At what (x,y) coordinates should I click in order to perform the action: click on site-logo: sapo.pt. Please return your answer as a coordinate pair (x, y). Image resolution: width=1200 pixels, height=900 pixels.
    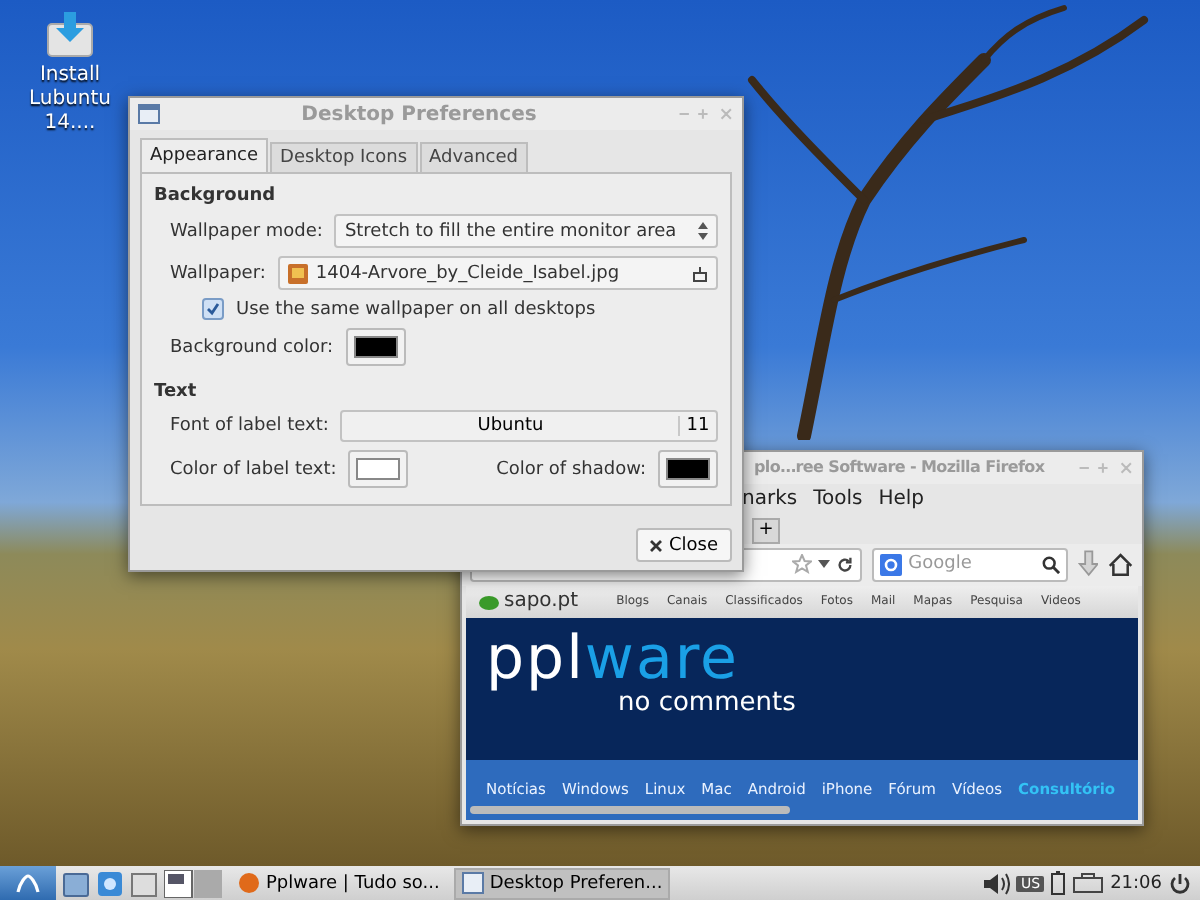
    Looking at the image, I should click on (528, 601).